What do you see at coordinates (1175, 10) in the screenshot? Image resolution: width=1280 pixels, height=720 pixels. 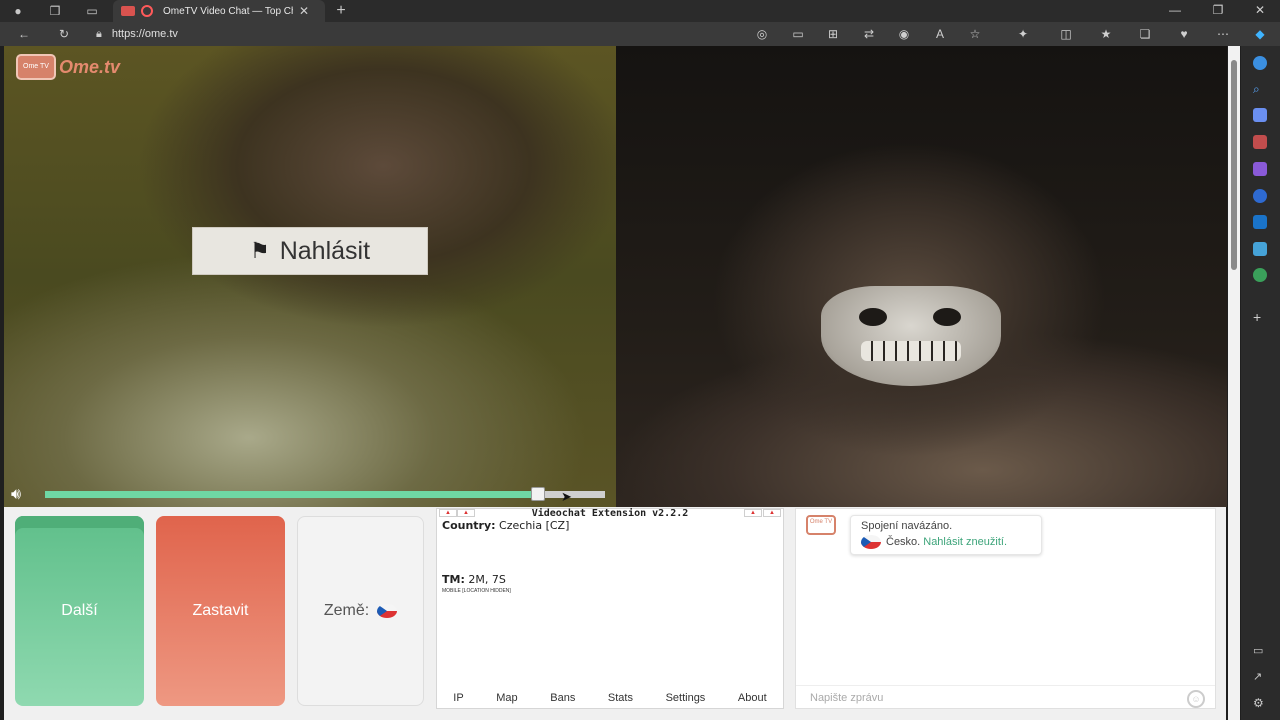 I see `minimize-button: —` at bounding box center [1175, 10].